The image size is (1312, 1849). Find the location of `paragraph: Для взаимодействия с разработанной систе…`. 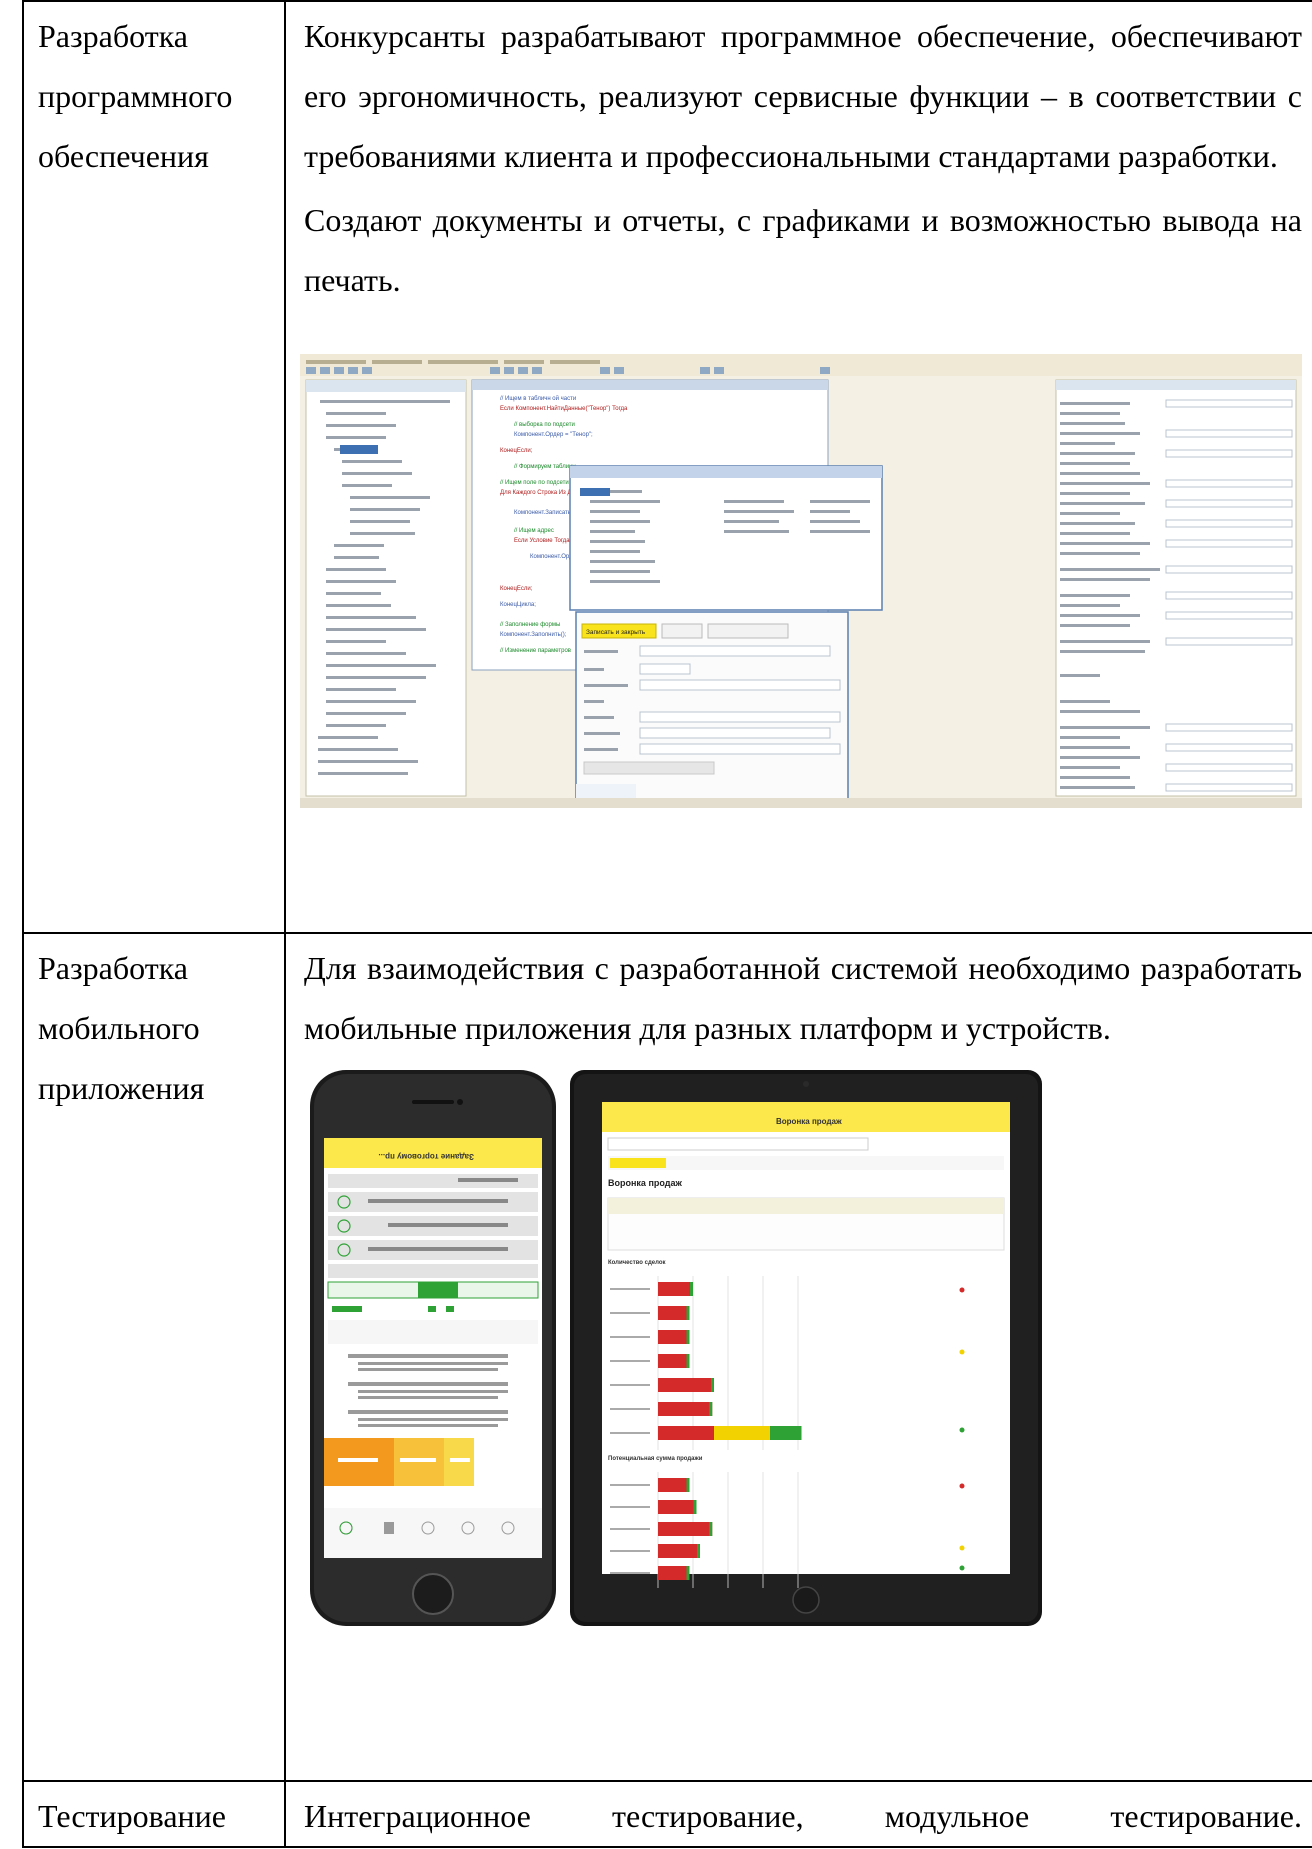

paragraph: Для взаимодействия с разработанной систе… is located at coordinates (803, 998).